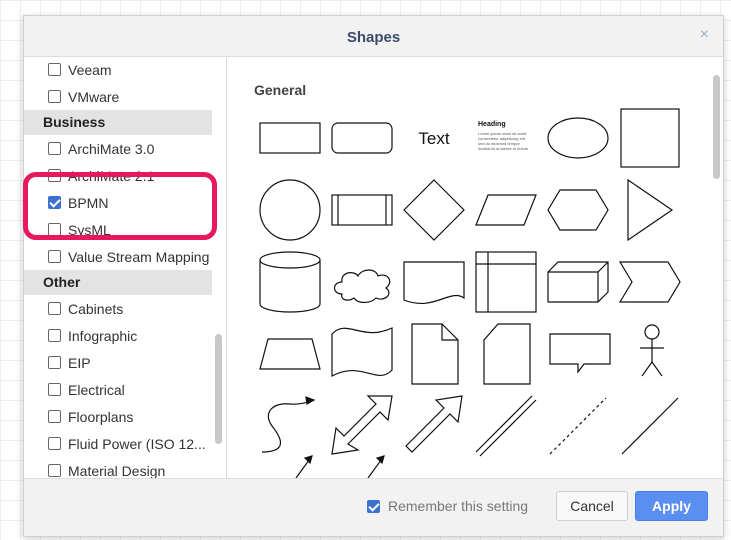  I want to click on library-label: Veeam, so click(90, 69).